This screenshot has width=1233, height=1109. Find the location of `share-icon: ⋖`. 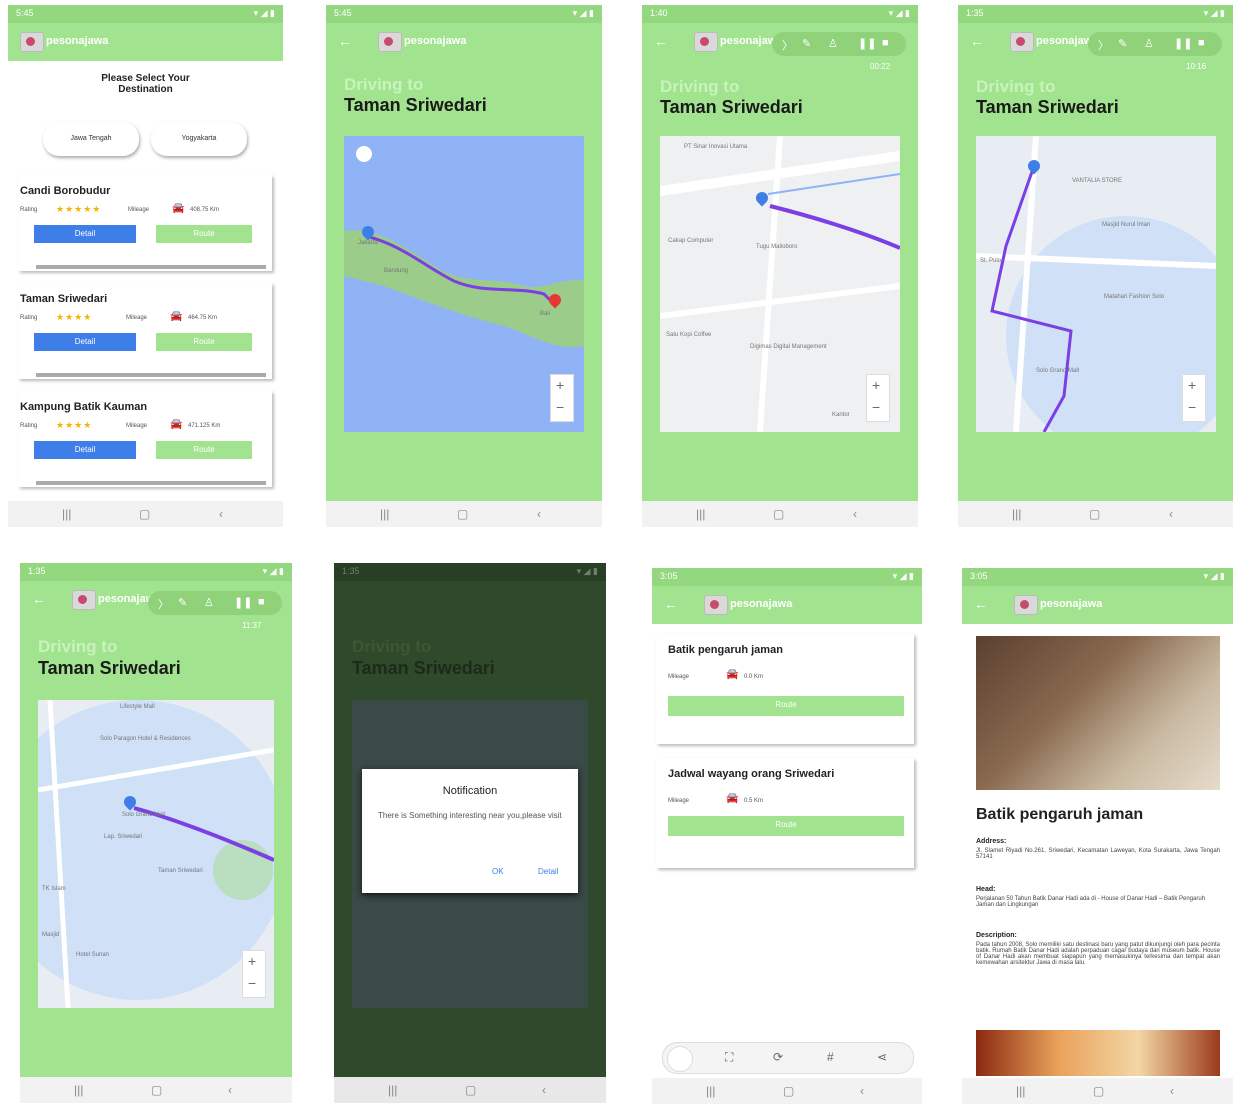

share-icon: ⋖ is located at coordinates (882, 1057).